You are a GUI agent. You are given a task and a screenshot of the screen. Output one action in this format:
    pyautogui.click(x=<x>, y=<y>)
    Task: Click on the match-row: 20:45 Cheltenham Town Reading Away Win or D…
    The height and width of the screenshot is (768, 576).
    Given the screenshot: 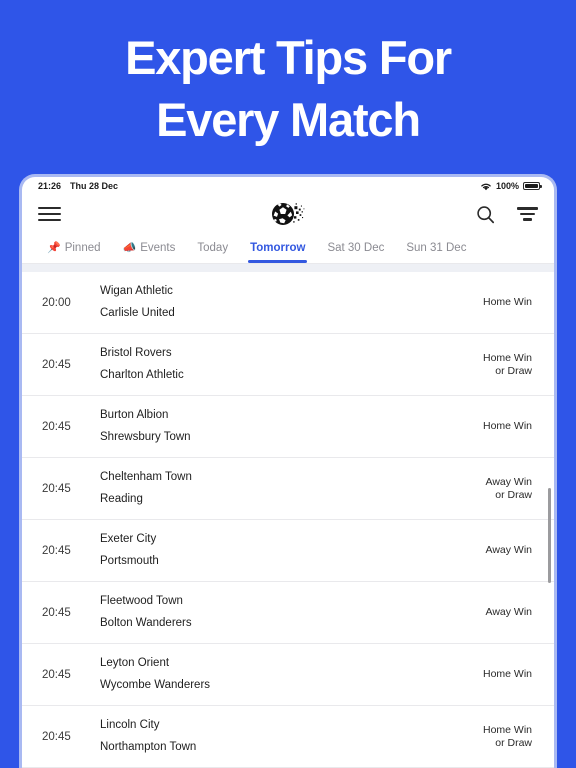 What is the action you would take?
    pyautogui.click(x=288, y=489)
    